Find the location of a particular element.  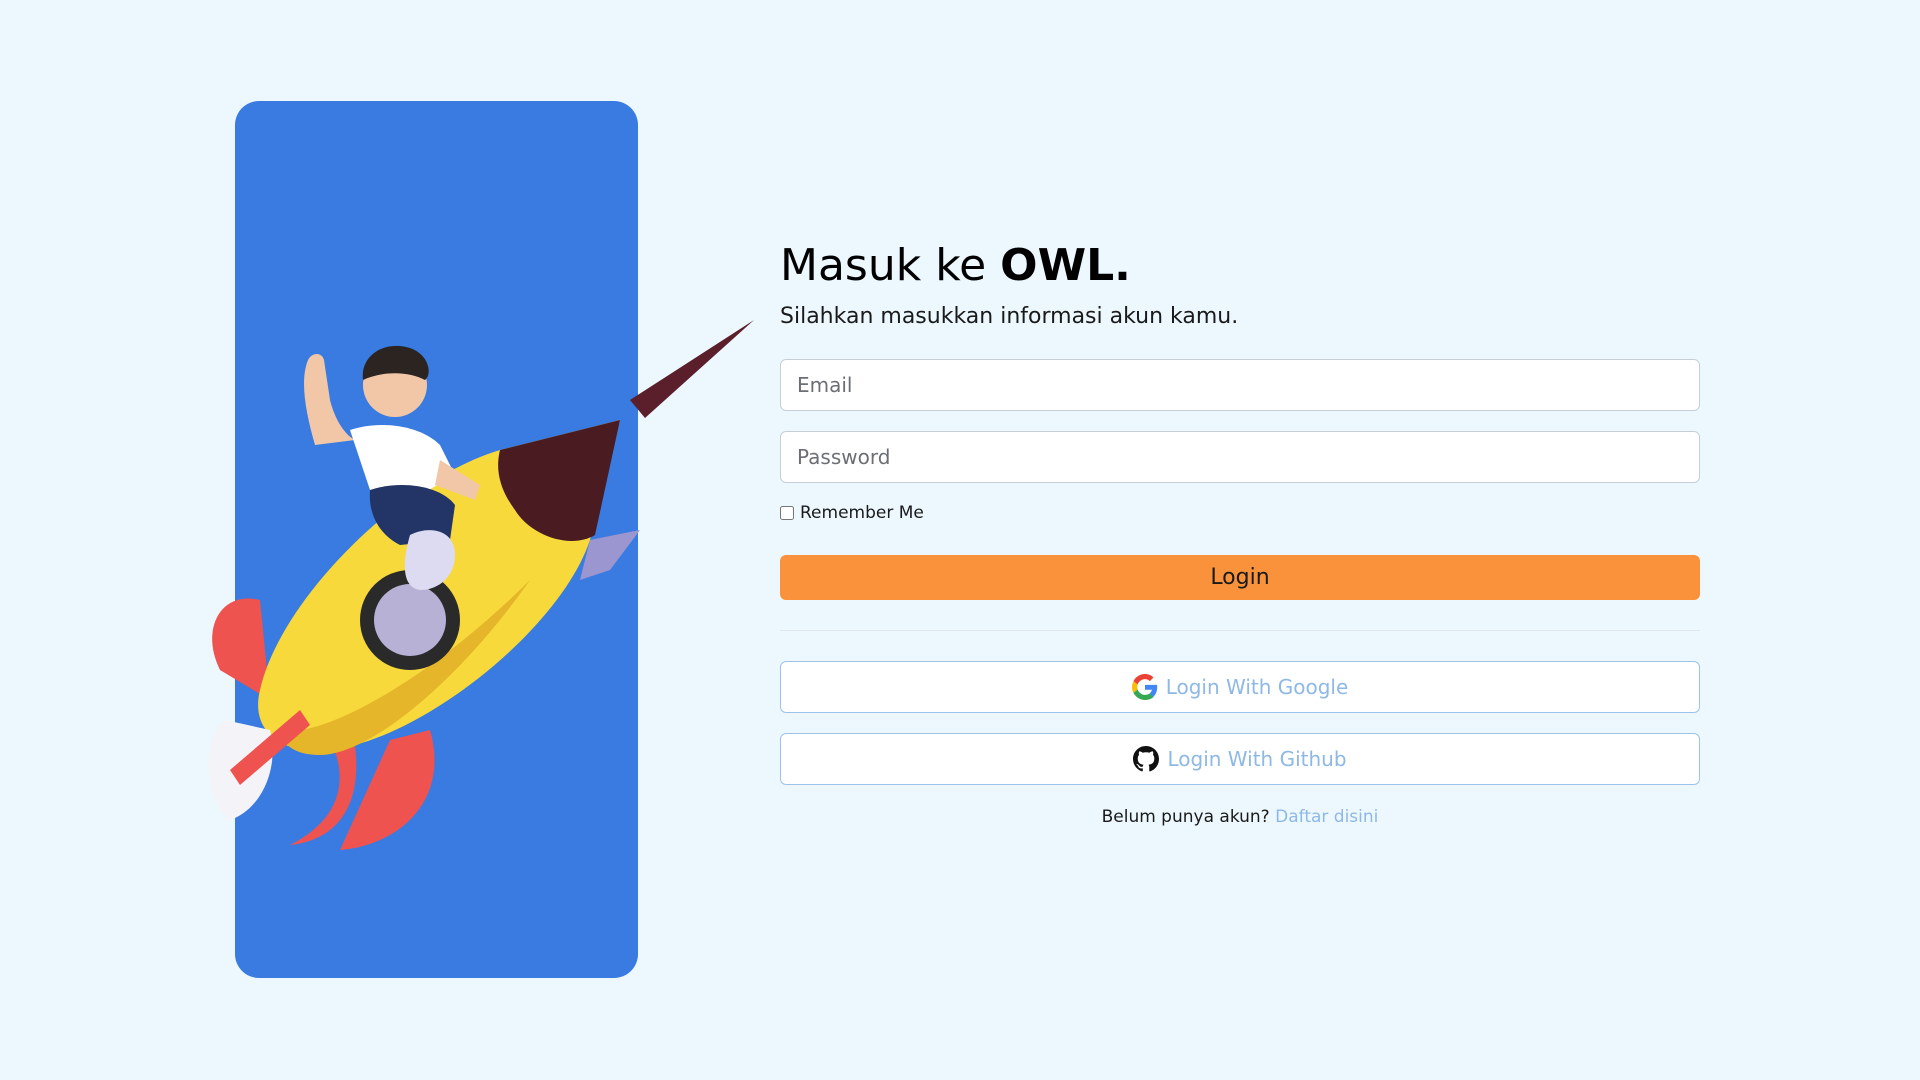

page-title: Masuk ke OWL. is located at coordinates (1240, 266).